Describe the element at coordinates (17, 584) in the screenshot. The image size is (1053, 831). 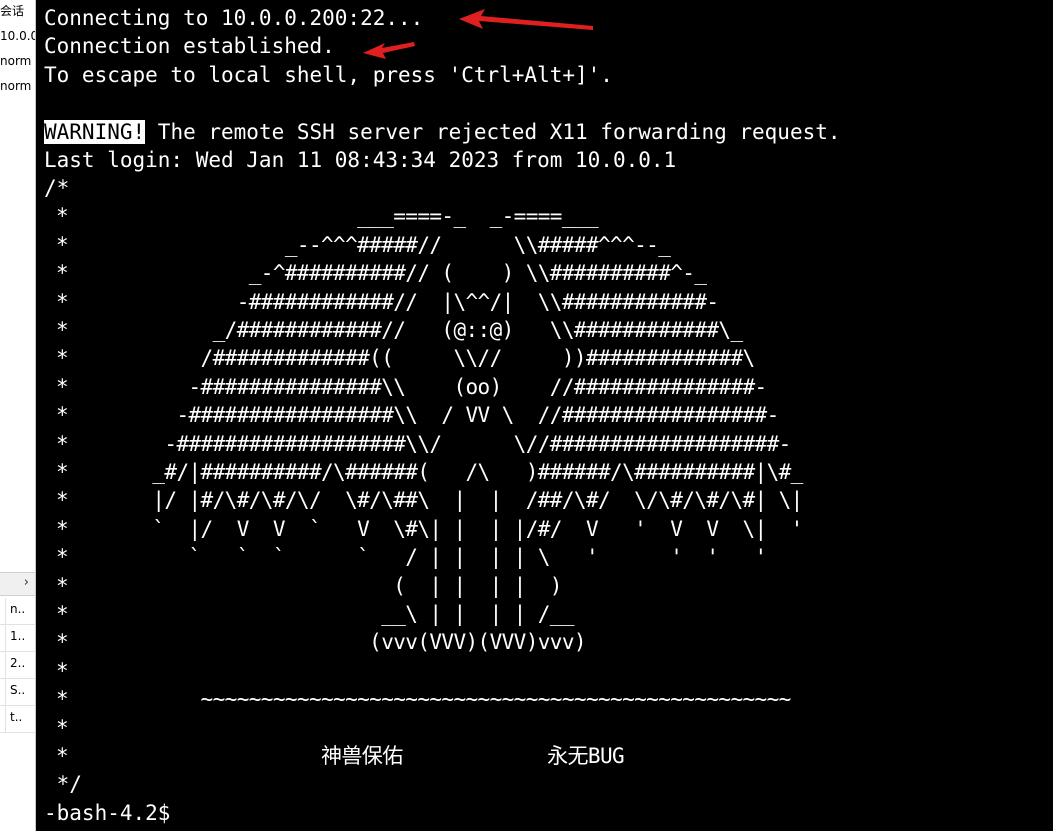
I see `sidebar-toolbar: ›` at that location.